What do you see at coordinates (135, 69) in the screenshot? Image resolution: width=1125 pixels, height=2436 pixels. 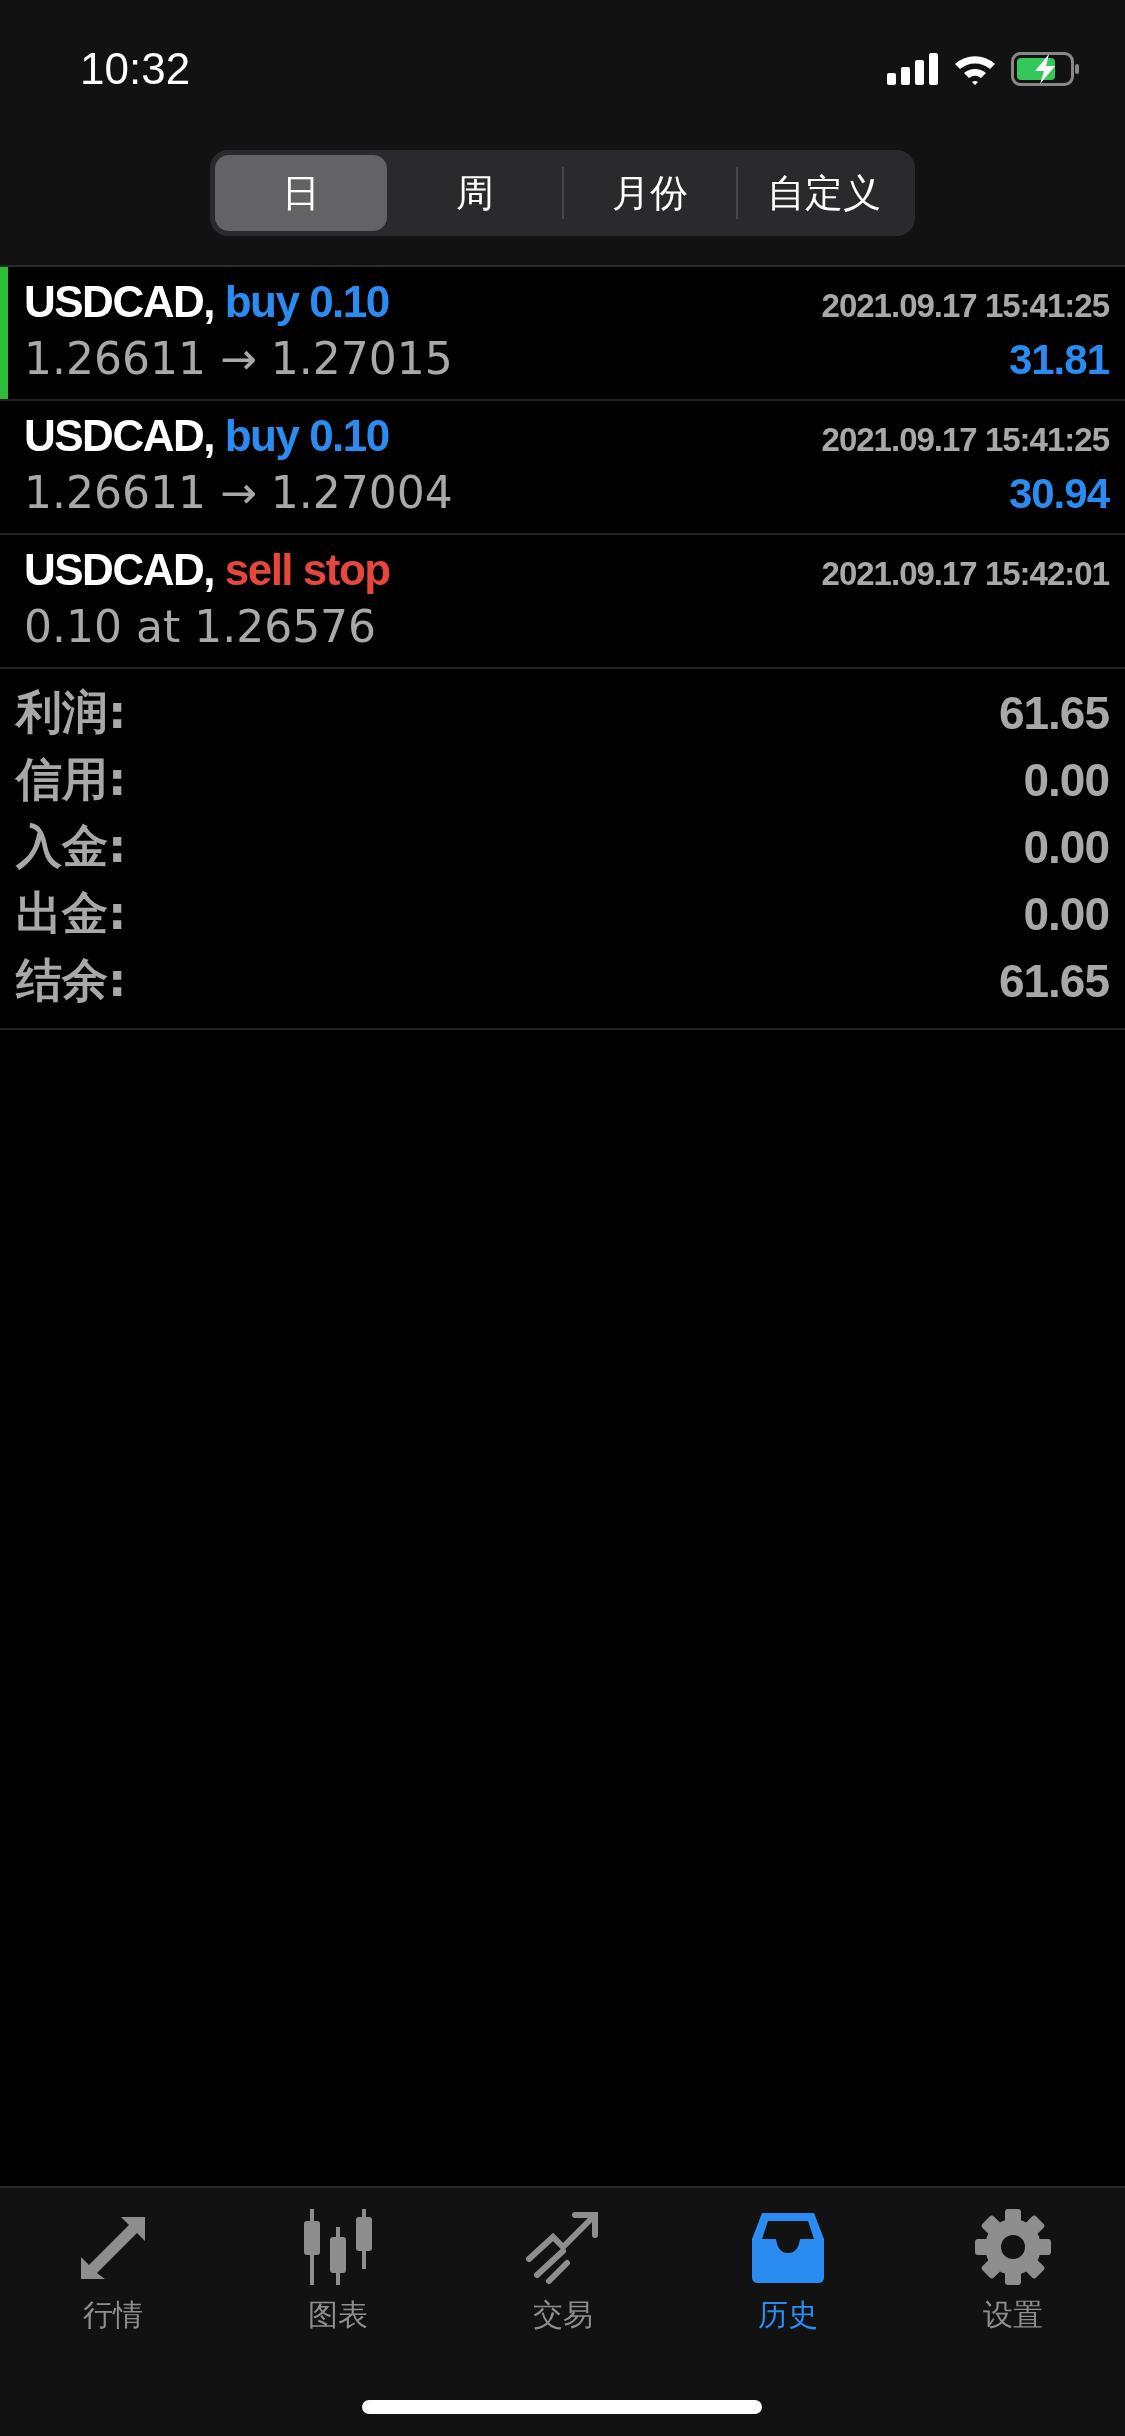 I see `status-time: 10:32` at bounding box center [135, 69].